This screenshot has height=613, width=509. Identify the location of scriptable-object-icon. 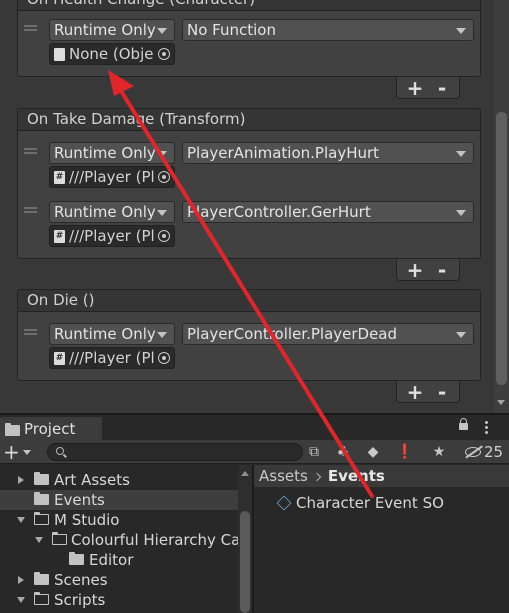
(284, 503).